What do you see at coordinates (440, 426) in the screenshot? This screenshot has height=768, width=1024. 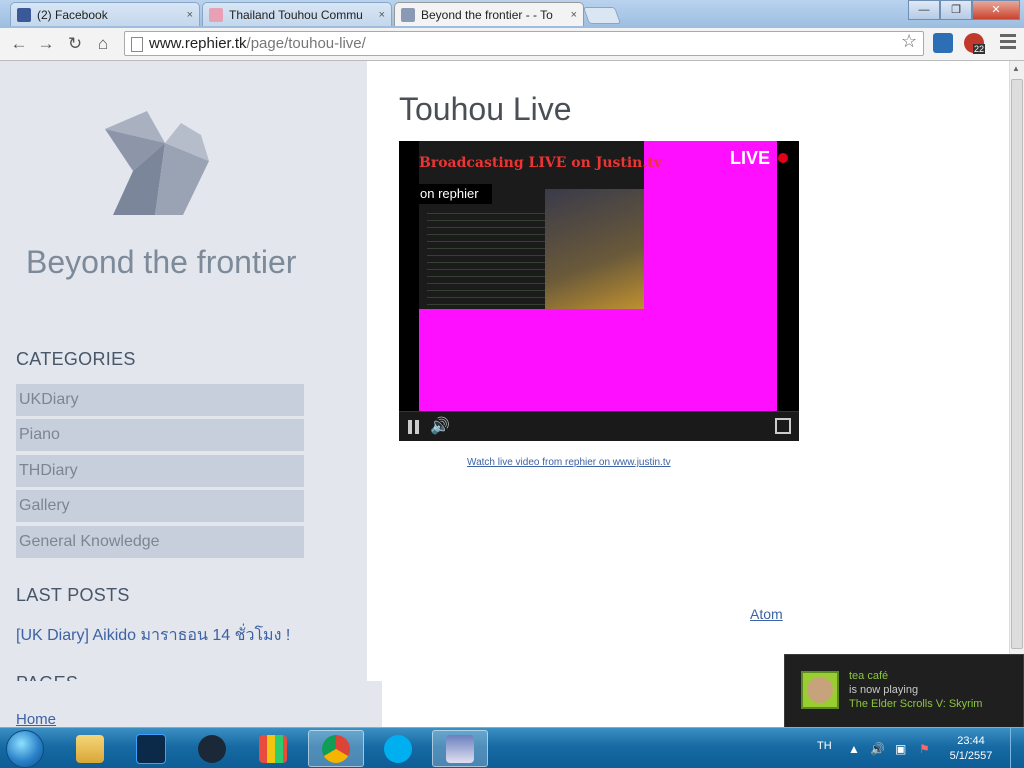 I see `volume-icon: 🔊` at bounding box center [440, 426].